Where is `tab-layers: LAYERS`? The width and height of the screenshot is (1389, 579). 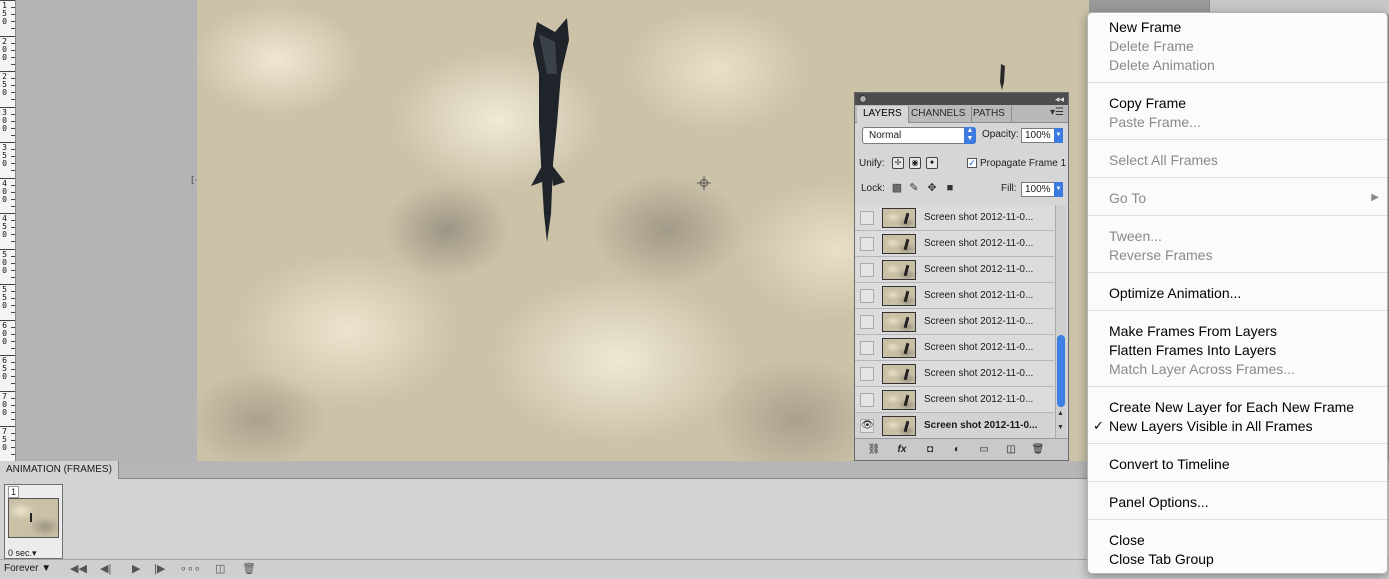
tab-layers: LAYERS is located at coordinates (883, 114).